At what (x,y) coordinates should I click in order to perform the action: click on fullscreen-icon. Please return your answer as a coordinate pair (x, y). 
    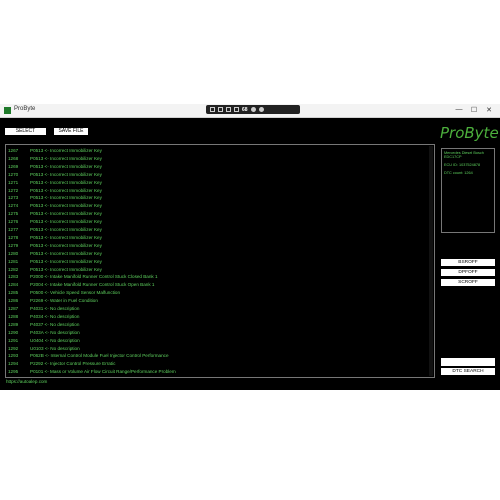
    Looking at the image, I should click on (228, 109).